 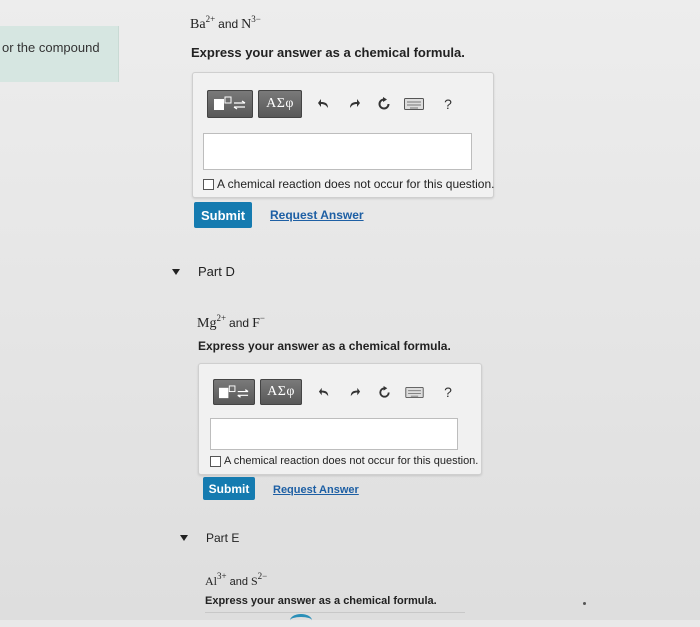 What do you see at coordinates (246, 24) in the screenshot?
I see `ion2-symbol: N` at bounding box center [246, 24].